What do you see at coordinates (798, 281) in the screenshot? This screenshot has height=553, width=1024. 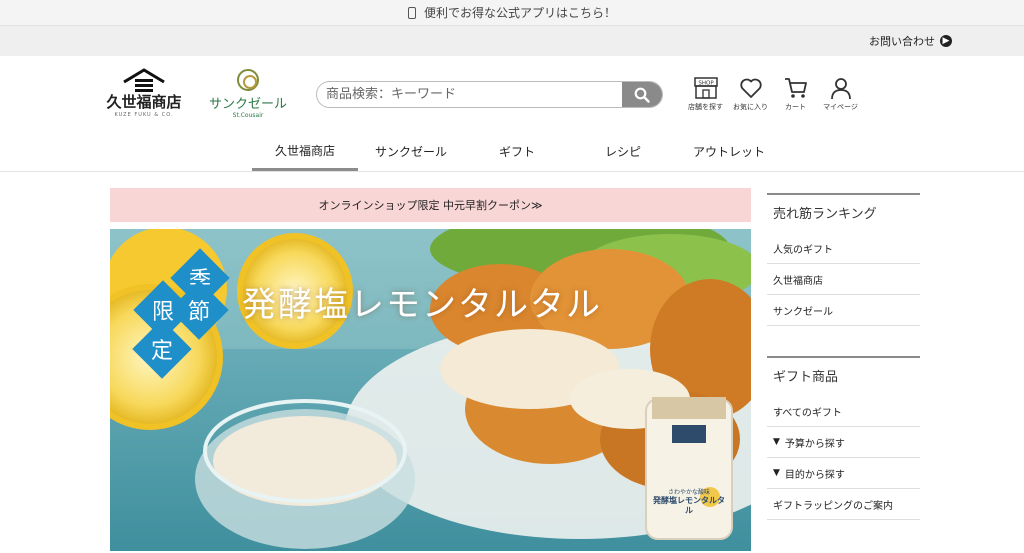 I see `ranking-item-label: 久世福商店` at bounding box center [798, 281].